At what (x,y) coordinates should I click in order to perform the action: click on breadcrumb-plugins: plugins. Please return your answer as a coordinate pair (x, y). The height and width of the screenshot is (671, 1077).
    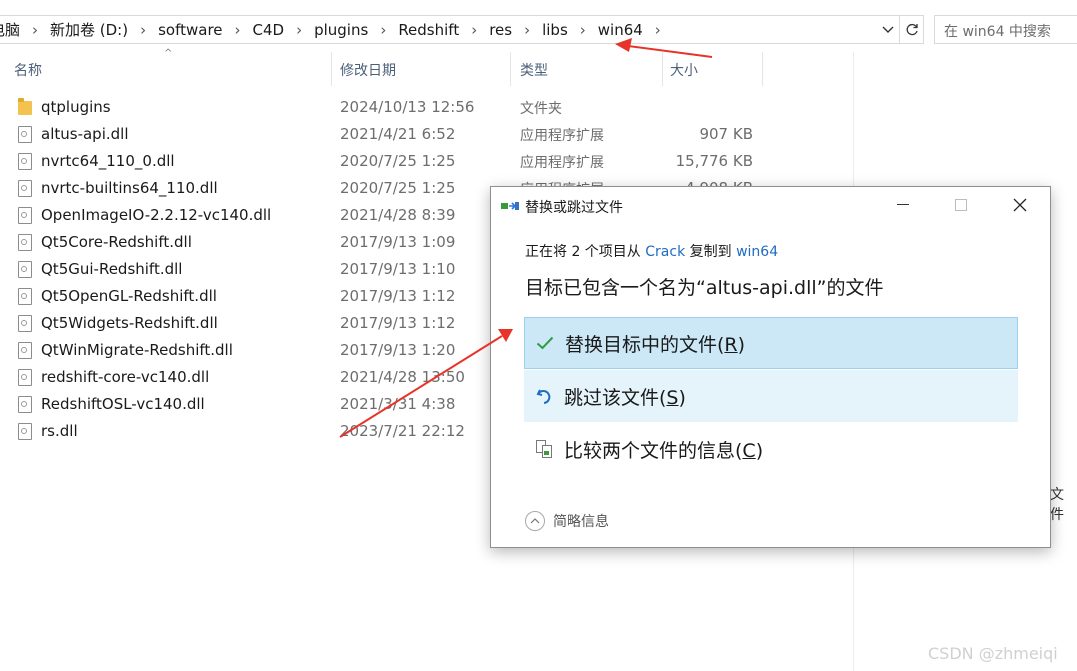
    Looking at the image, I should click on (341, 30).